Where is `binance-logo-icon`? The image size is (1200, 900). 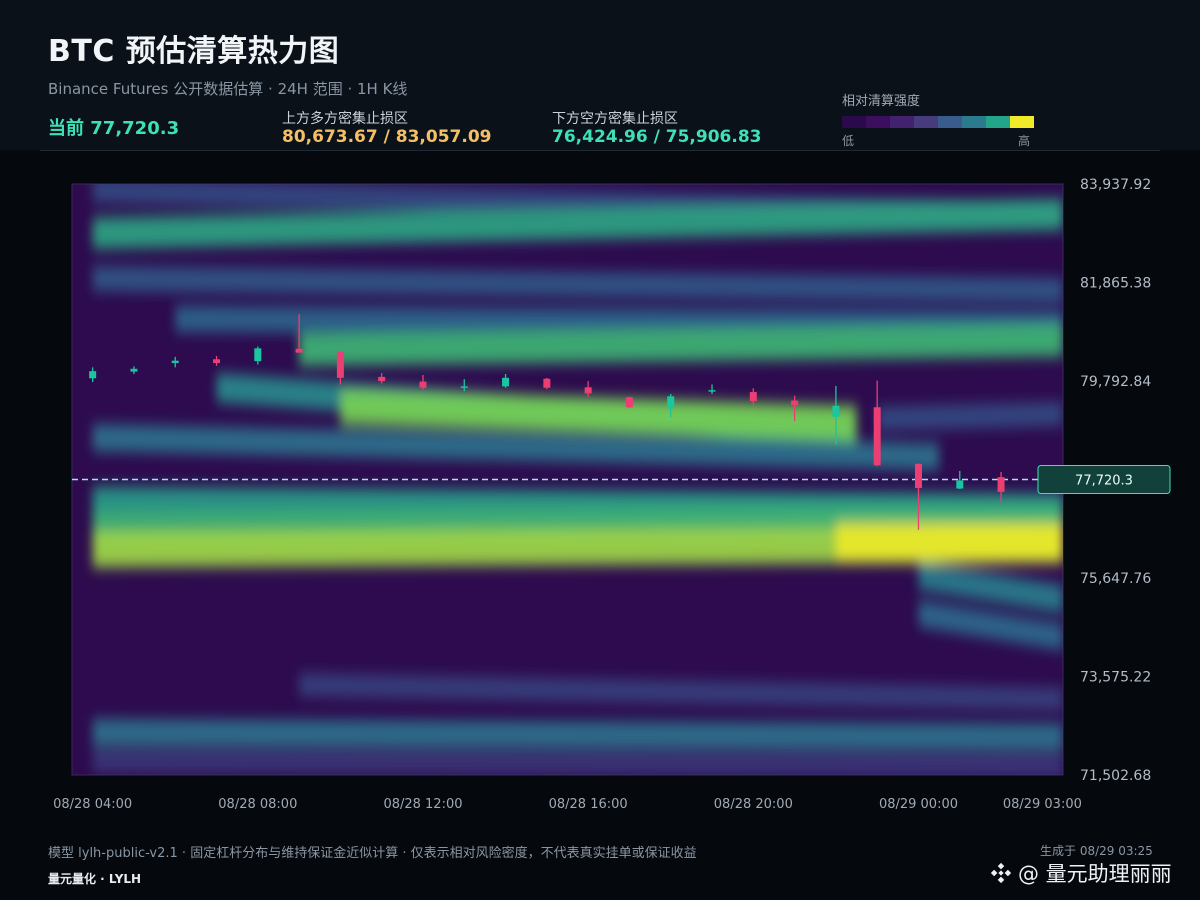 binance-logo-icon is located at coordinates (1001, 873).